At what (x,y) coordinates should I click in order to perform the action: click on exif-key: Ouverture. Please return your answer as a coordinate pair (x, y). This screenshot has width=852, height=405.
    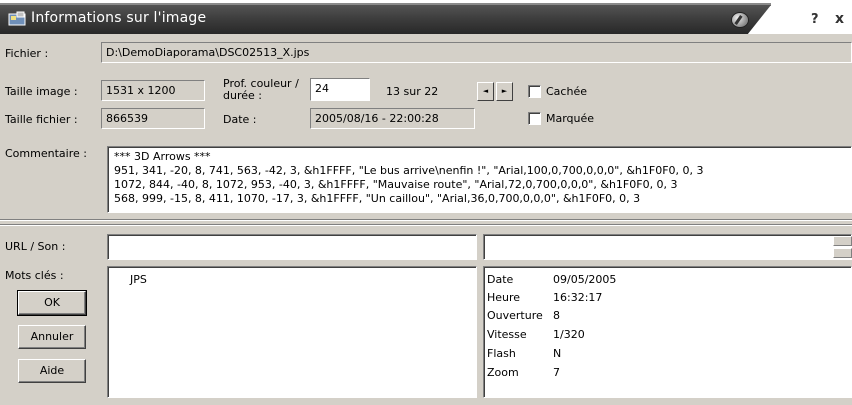
    Looking at the image, I should click on (515, 315).